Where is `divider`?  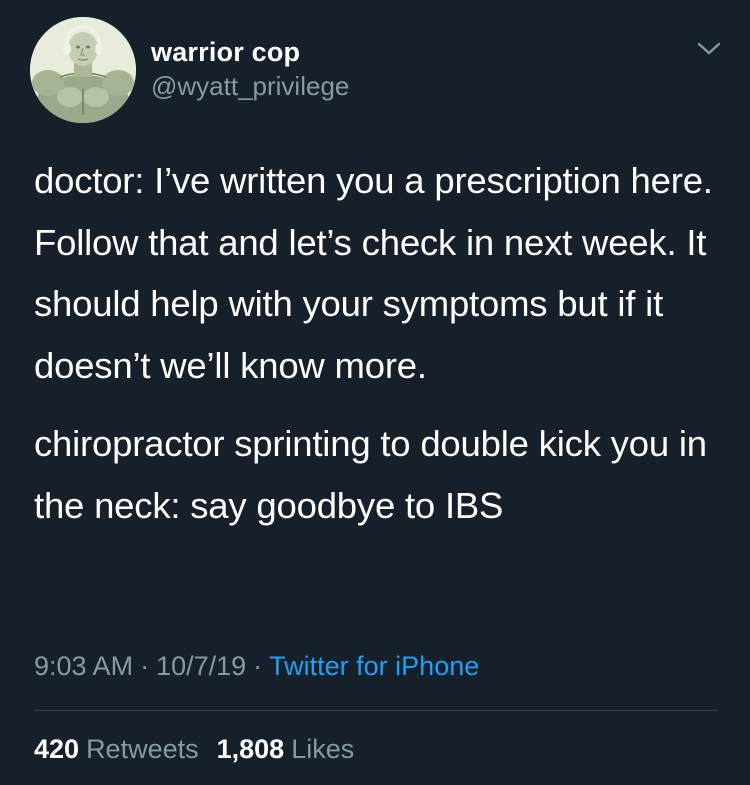 divider is located at coordinates (376, 710).